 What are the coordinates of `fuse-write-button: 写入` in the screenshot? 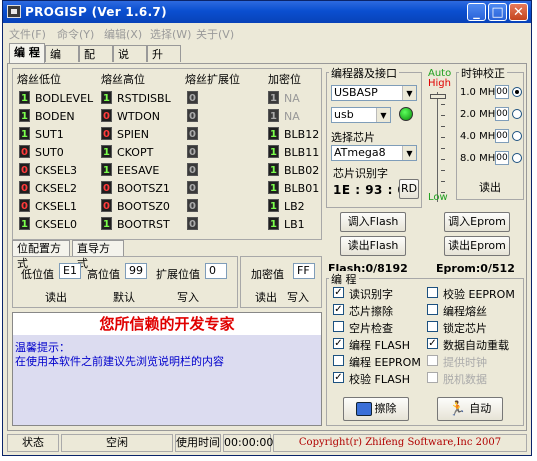 It's located at (188, 297).